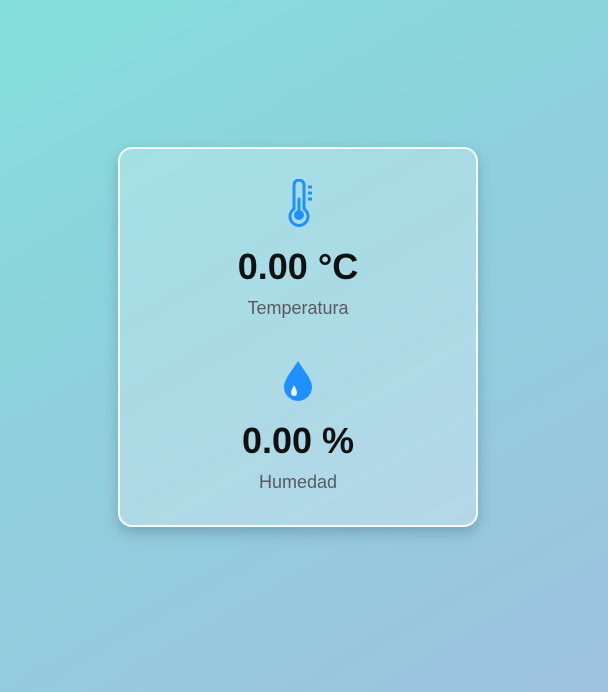 This screenshot has width=608, height=692. Describe the element at coordinates (300, 203) in the screenshot. I see `thermometer-icon` at that location.